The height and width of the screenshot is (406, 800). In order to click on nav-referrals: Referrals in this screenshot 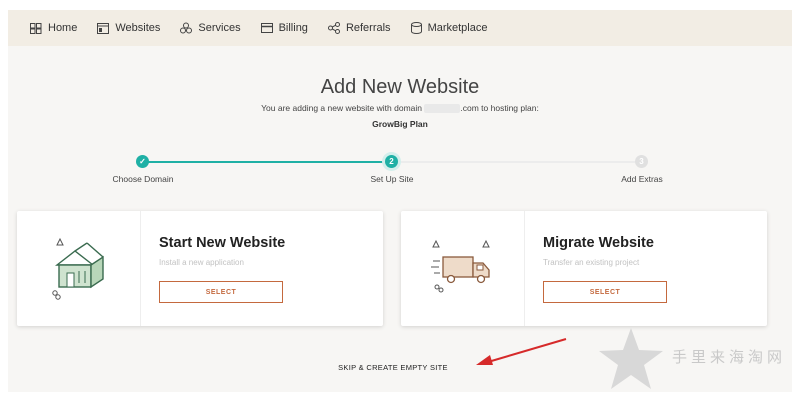, I will do `click(359, 28)`.